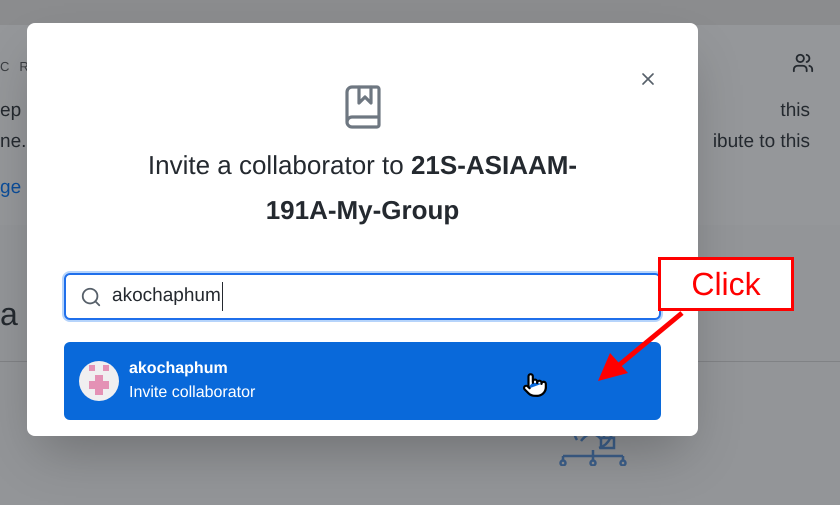 Image resolution: width=840 pixels, height=505 pixels. I want to click on hand-pointer-icon, so click(535, 385).